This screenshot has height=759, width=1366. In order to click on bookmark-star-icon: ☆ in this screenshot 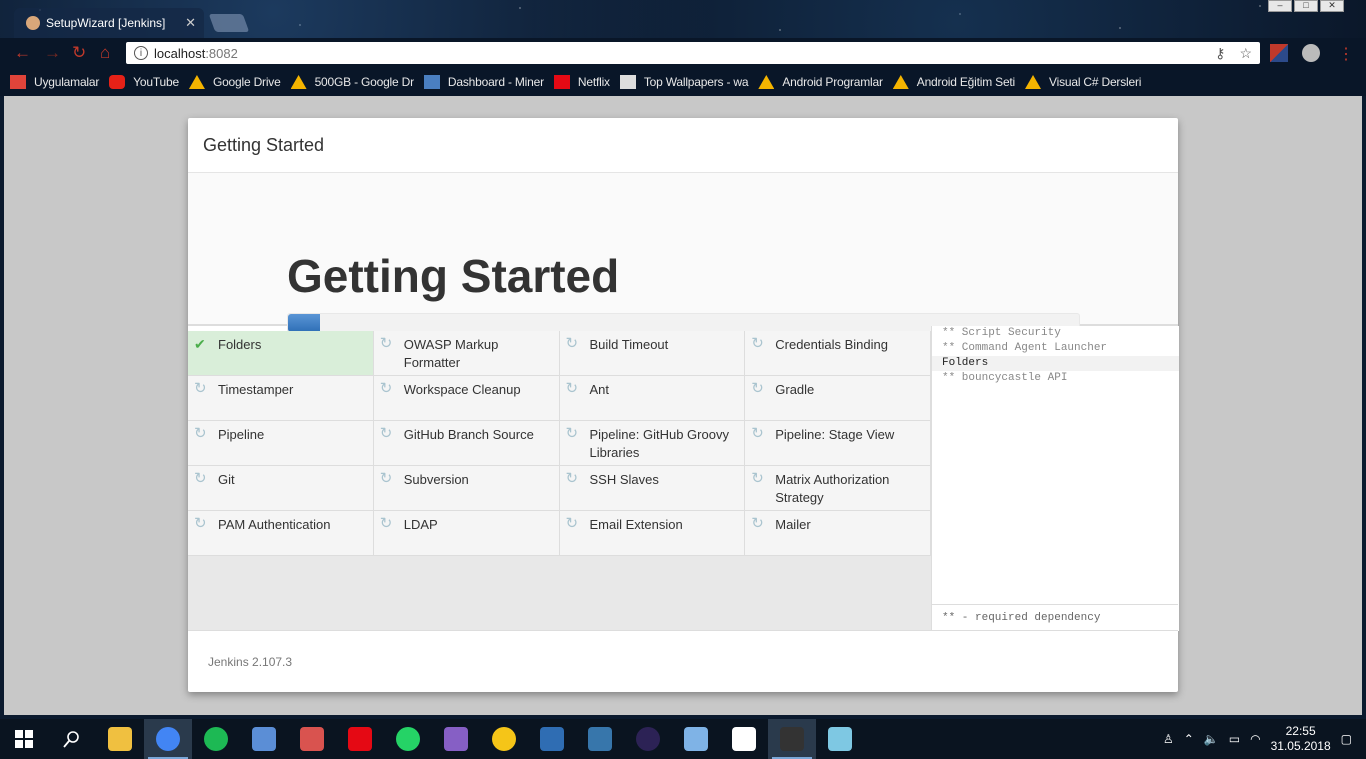, I will do `click(1245, 53)`.